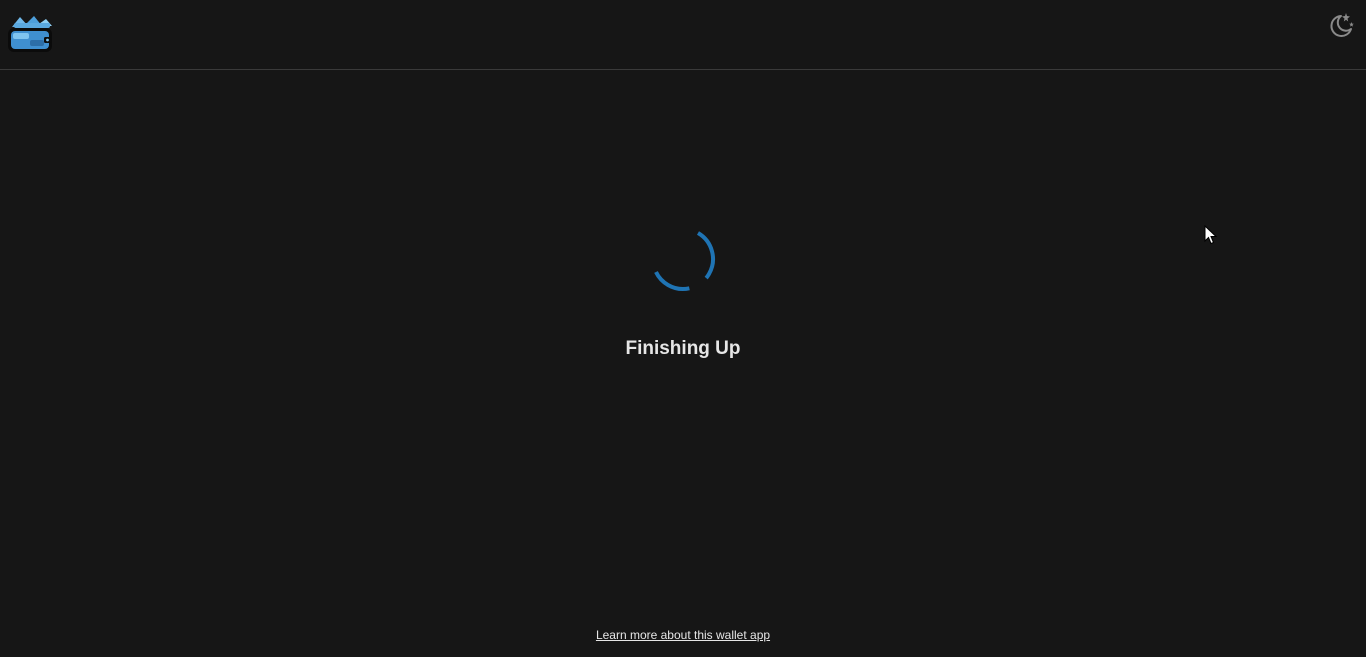 The width and height of the screenshot is (1366, 657). Describe the element at coordinates (1340, 26) in the screenshot. I see `moon-stars-icon` at that location.